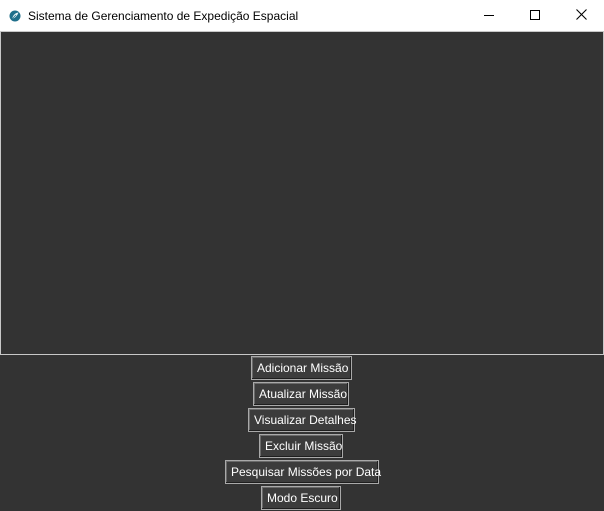 This screenshot has width=604, height=511. Describe the element at coordinates (301, 394) in the screenshot. I see `update-mission-button: Atualizar Missão` at that location.